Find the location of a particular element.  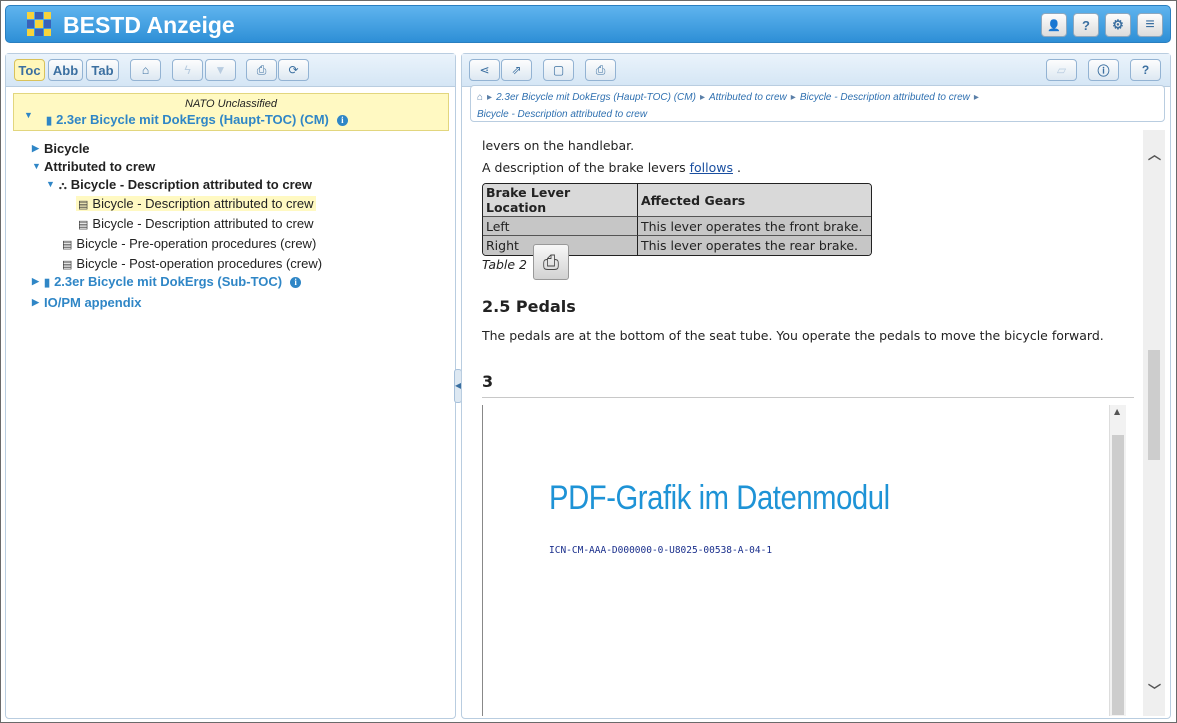

tree-item-attributed: ▼ Attributed to crew is located at coordinates (93, 166).